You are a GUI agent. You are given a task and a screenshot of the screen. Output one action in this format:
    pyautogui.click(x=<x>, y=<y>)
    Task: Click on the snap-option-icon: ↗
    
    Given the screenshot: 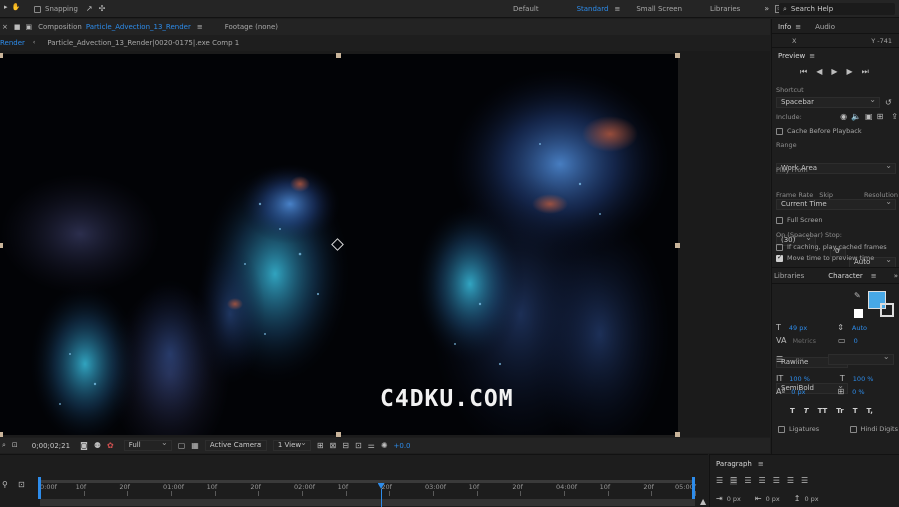 What is the action you would take?
    pyautogui.click(x=89, y=9)
    